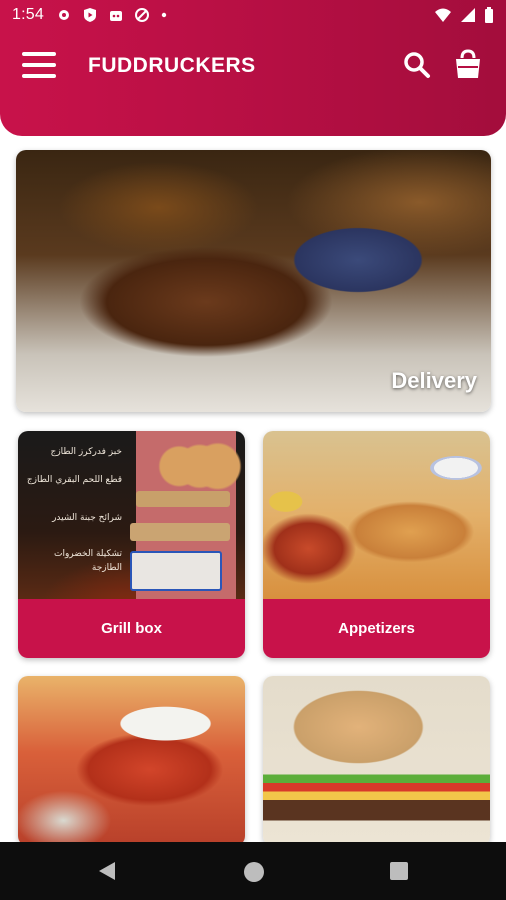  What do you see at coordinates (443, 15) in the screenshot?
I see `wifi-icon` at bounding box center [443, 15].